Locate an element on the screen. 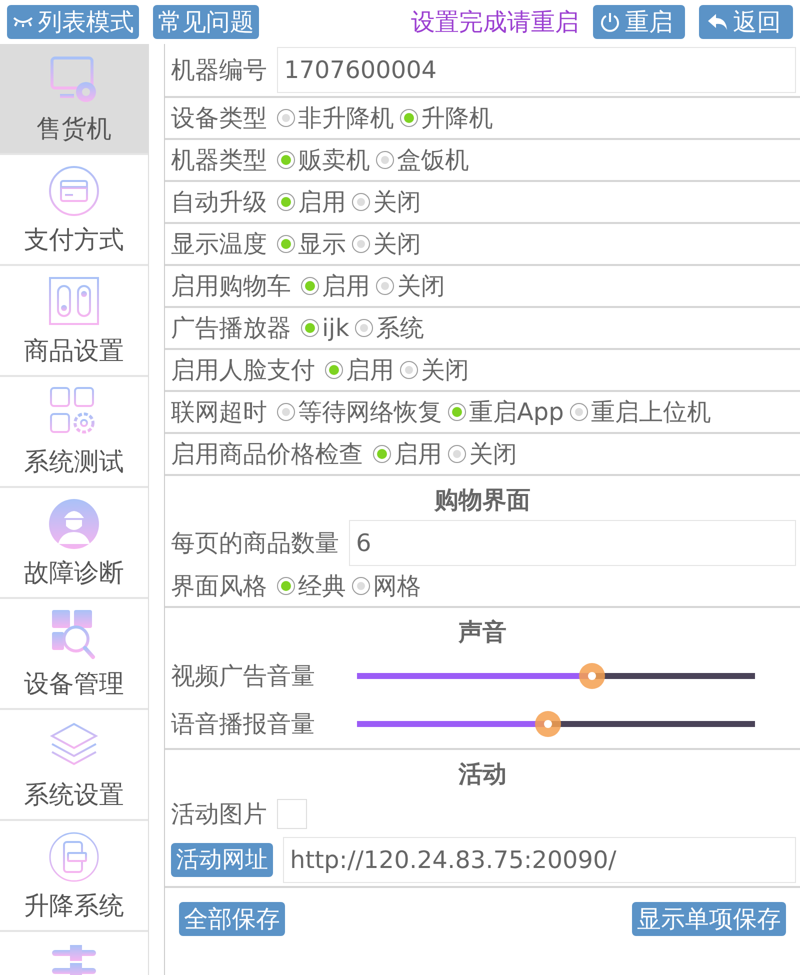 The width and height of the screenshot is (800, 975). back-button: 返回 is located at coordinates (746, 22).